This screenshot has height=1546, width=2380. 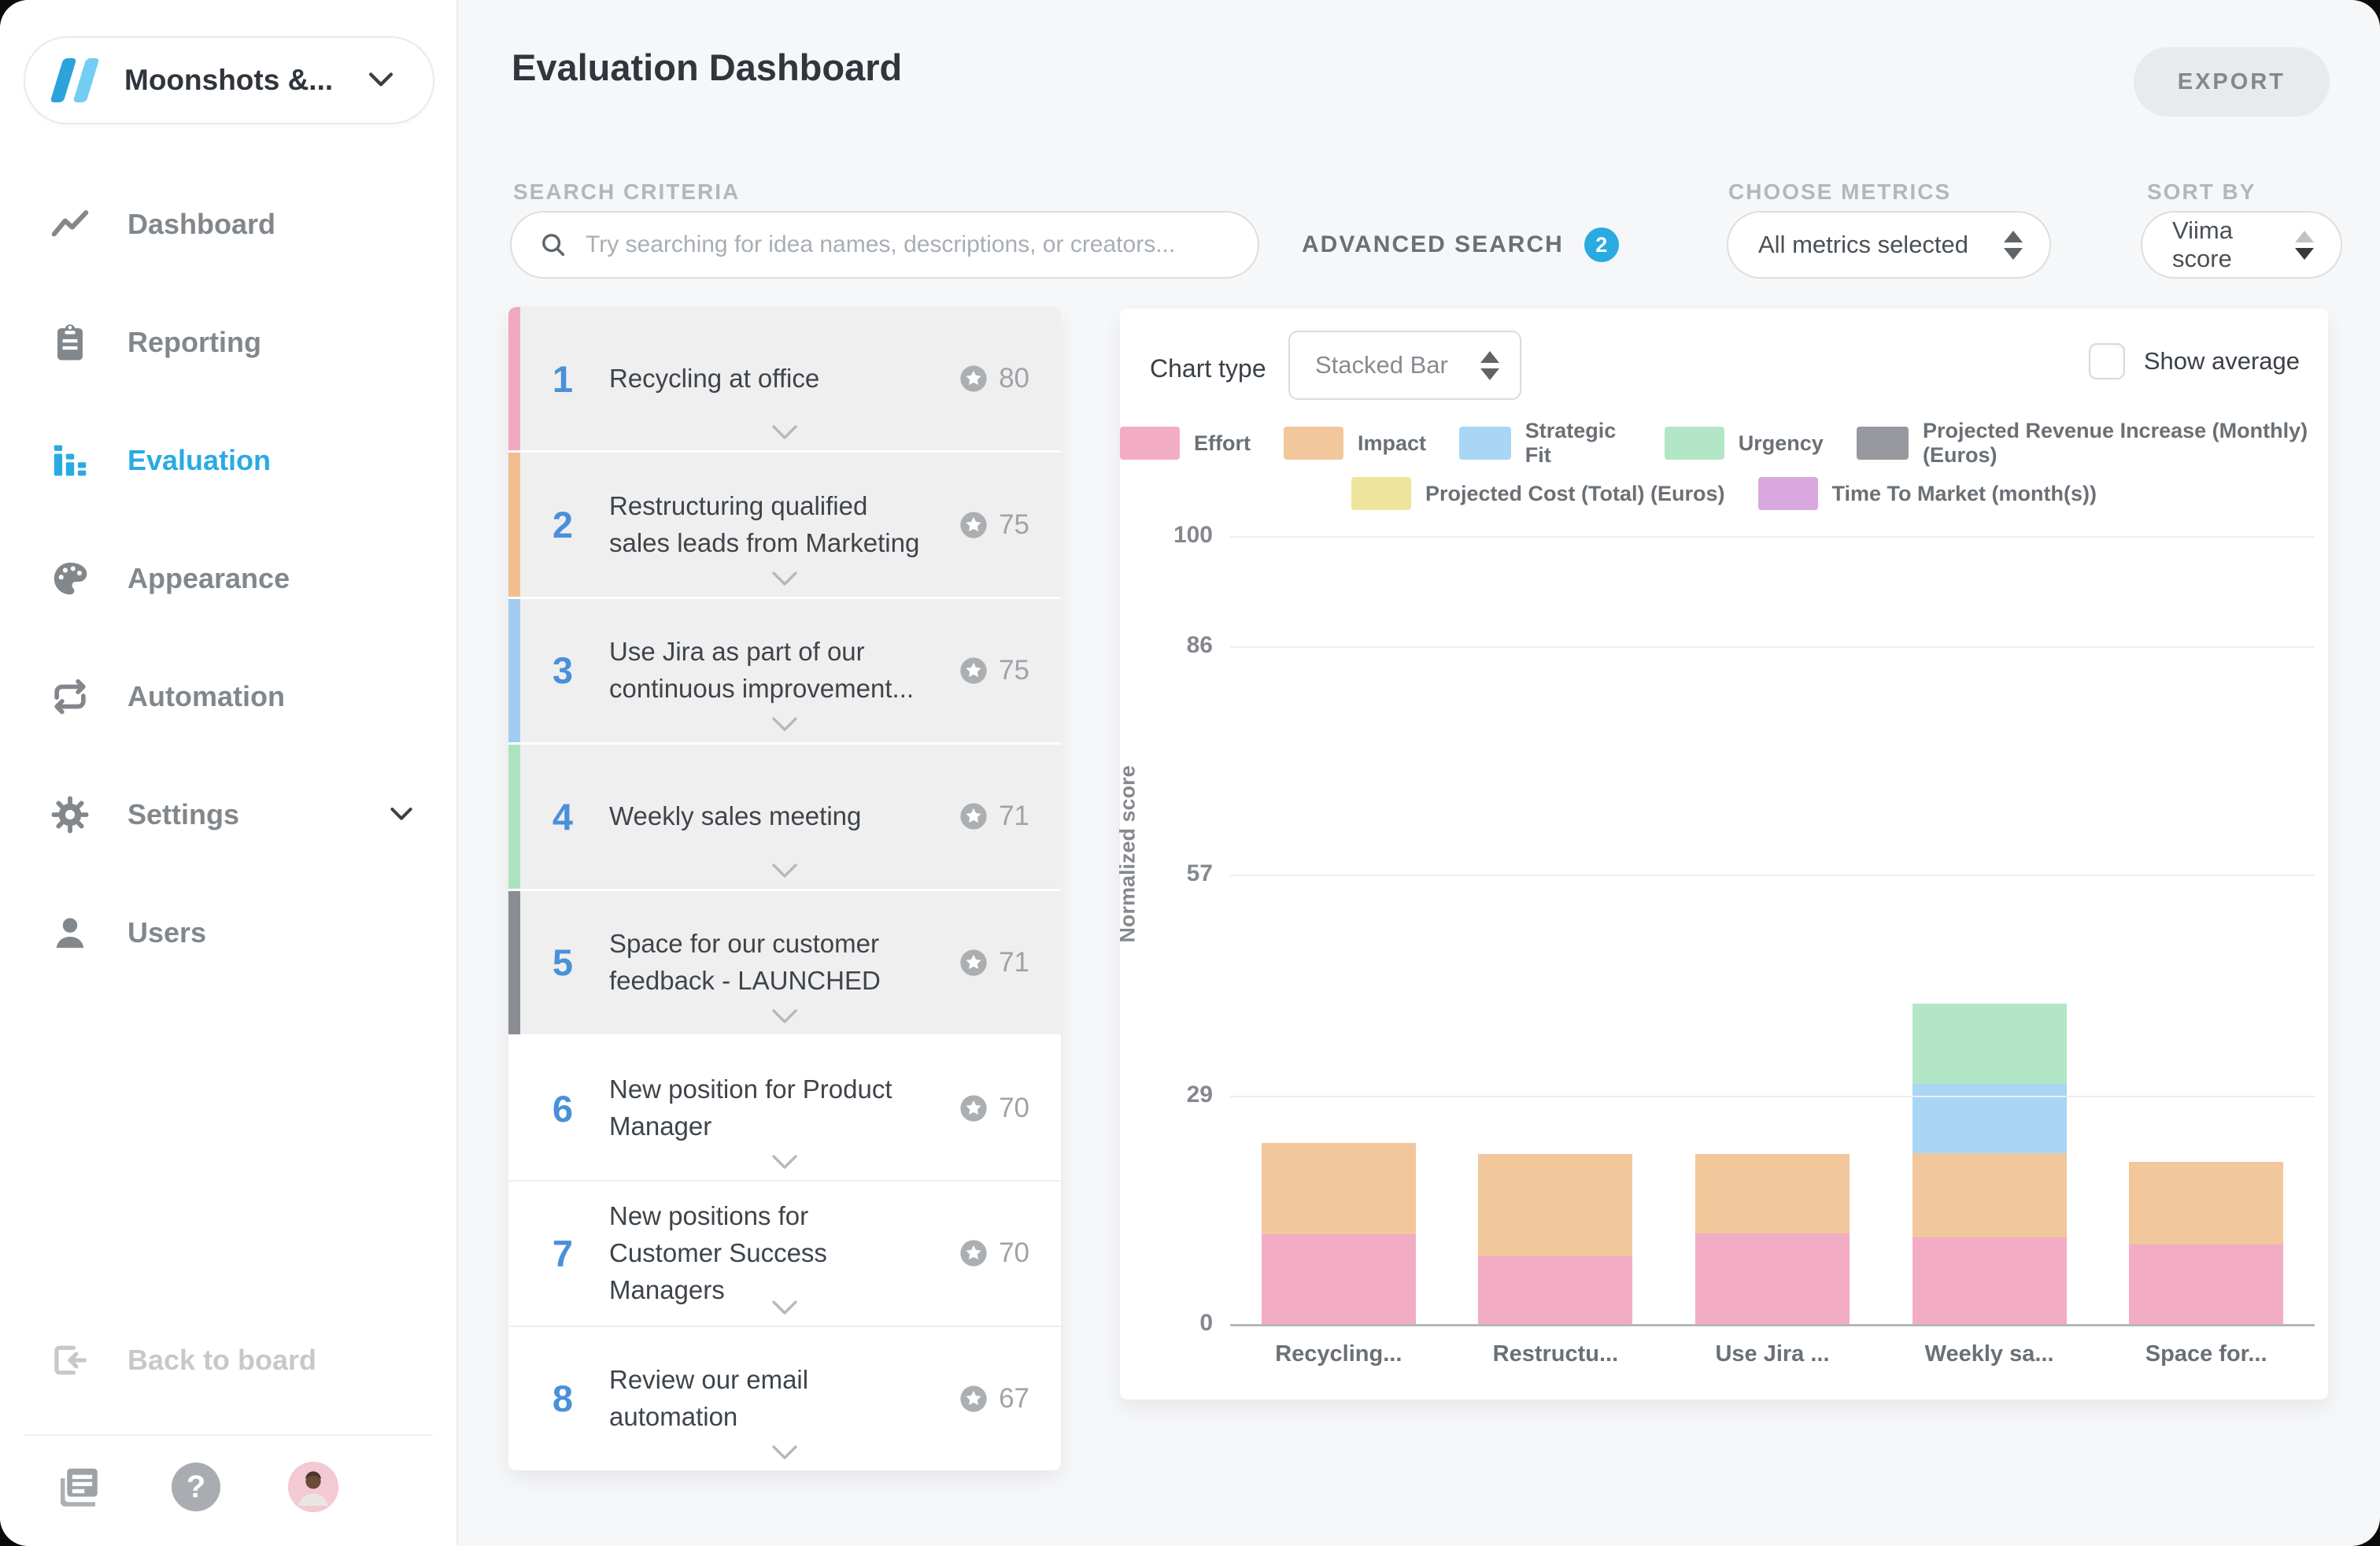 I want to click on y-tick-label: 100, so click(x=1193, y=535).